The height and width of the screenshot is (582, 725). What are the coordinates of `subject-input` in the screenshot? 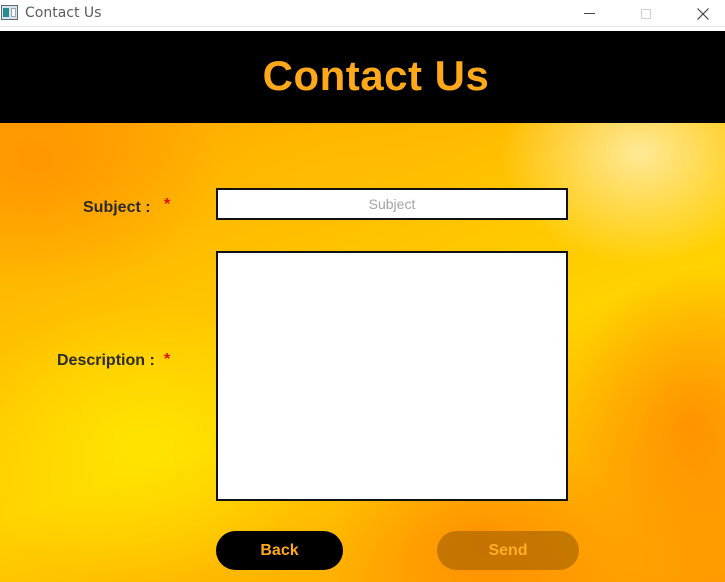 It's located at (392, 204).